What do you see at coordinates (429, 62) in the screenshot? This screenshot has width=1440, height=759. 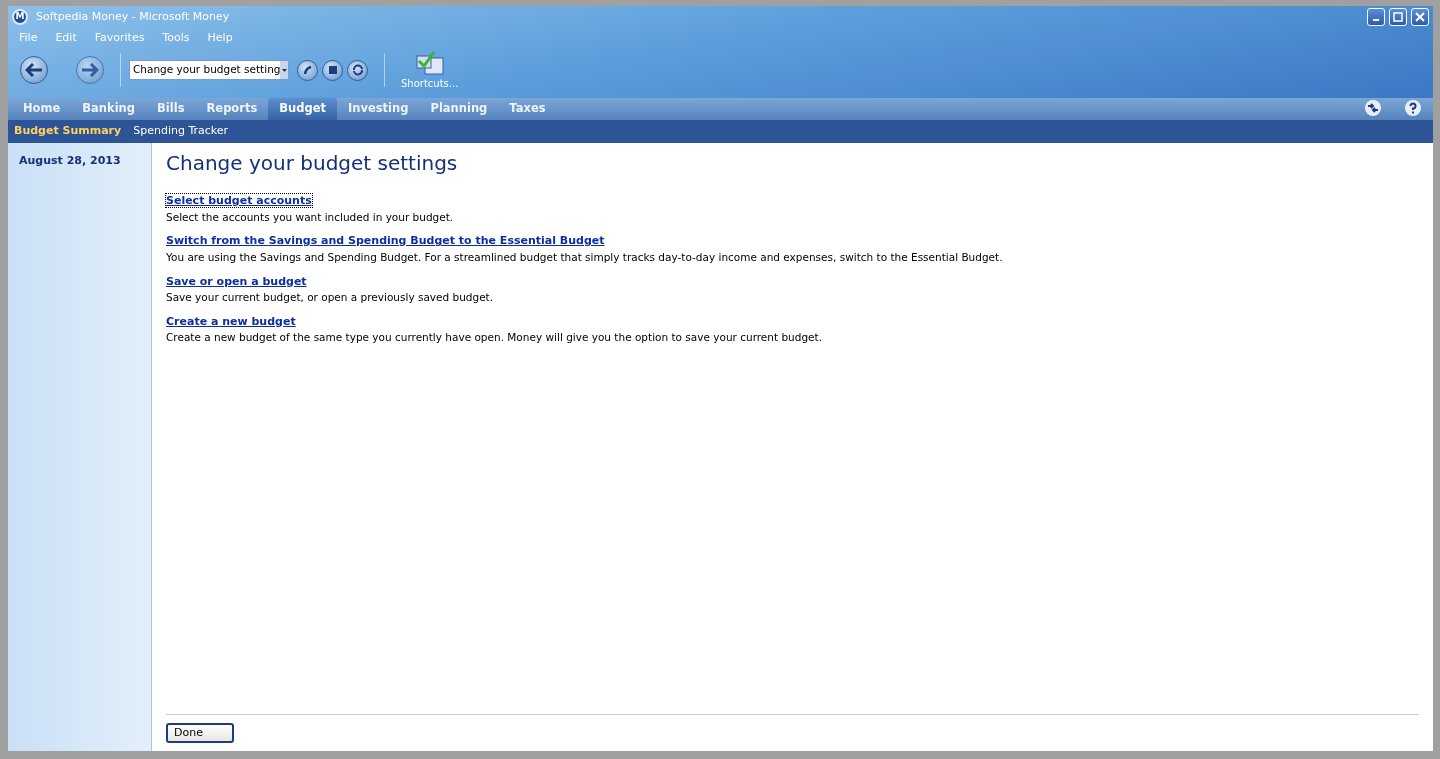 I see `checkmark-window-icon` at bounding box center [429, 62].